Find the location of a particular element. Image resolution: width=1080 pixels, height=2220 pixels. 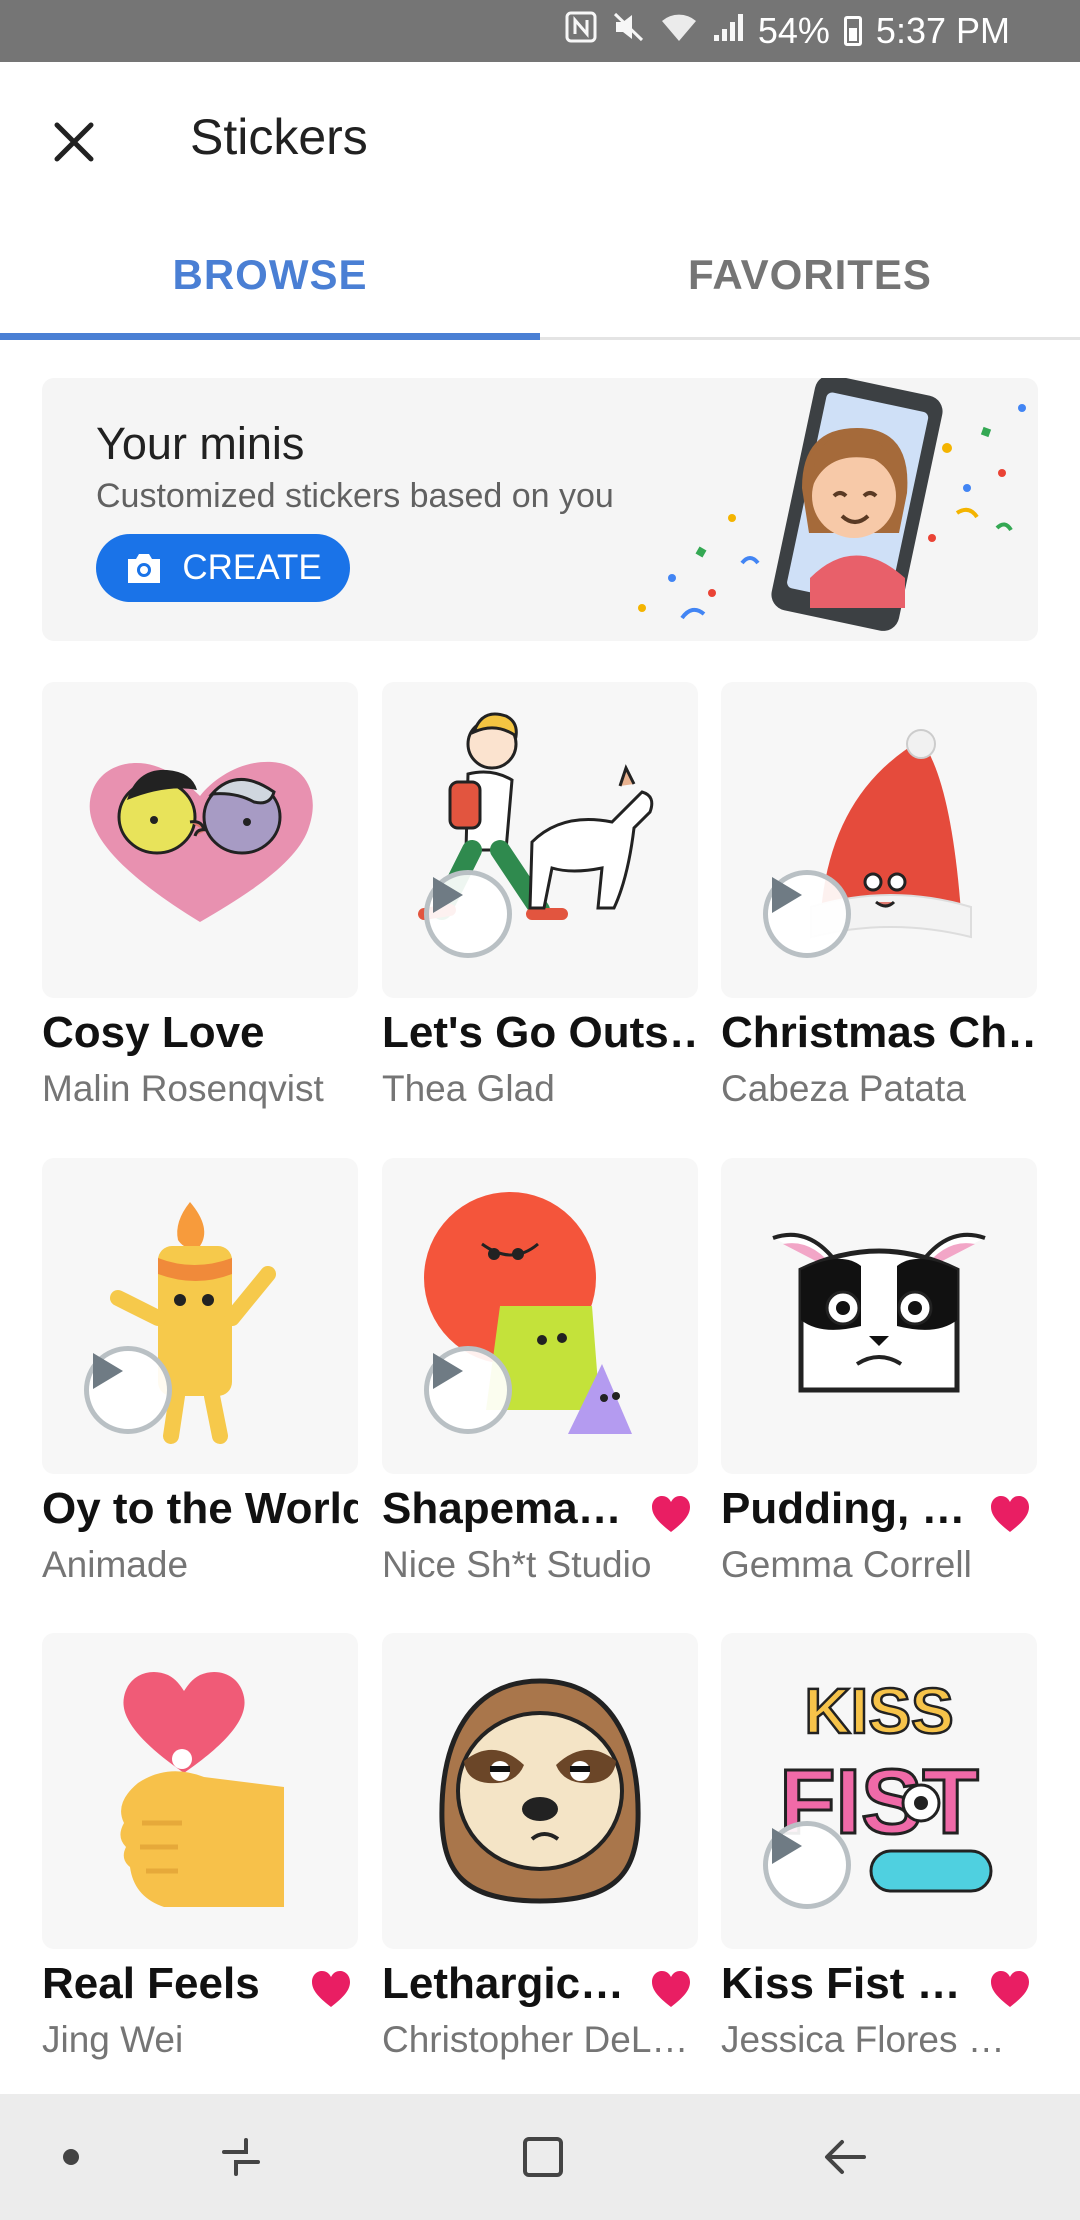

nfc-icon is located at coordinates (581, 31).